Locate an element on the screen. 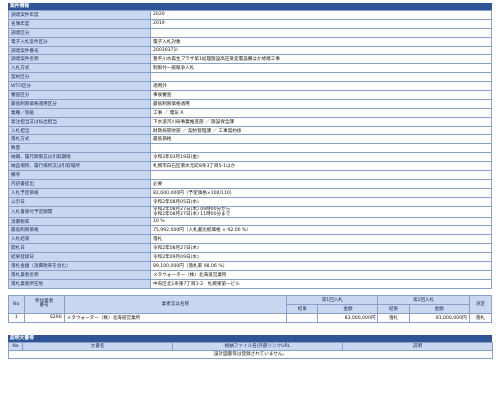 Image resolution: width=500 pixels, height=400 pixels. info-row: 調達案件番号 20030371l is located at coordinates (250, 50).